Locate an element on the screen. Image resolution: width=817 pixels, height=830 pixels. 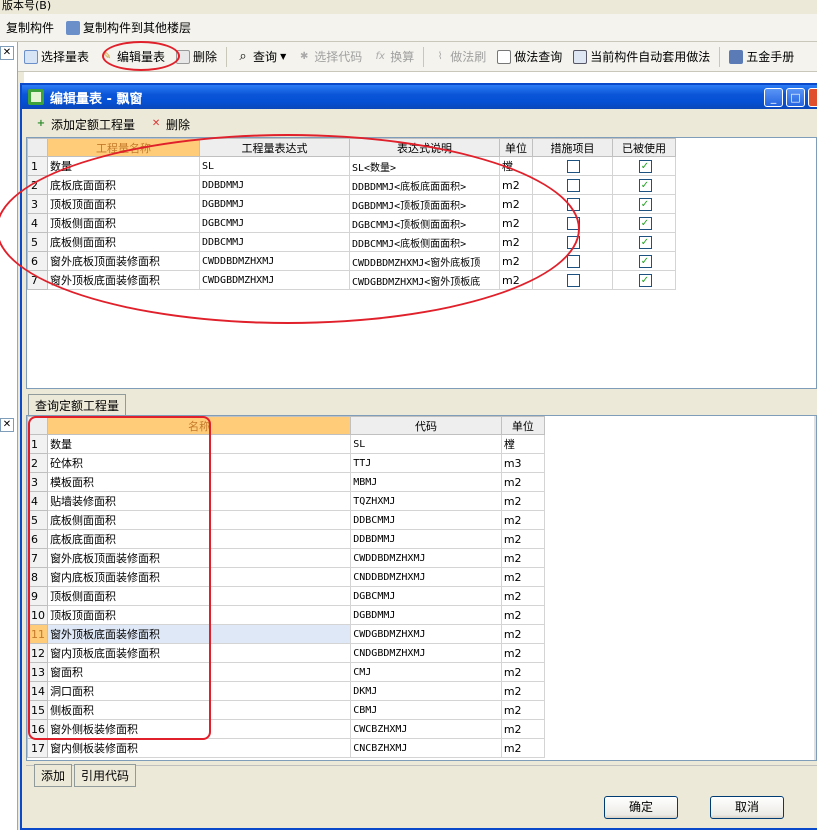
code-cell: SL is located at coordinates (426, 444).